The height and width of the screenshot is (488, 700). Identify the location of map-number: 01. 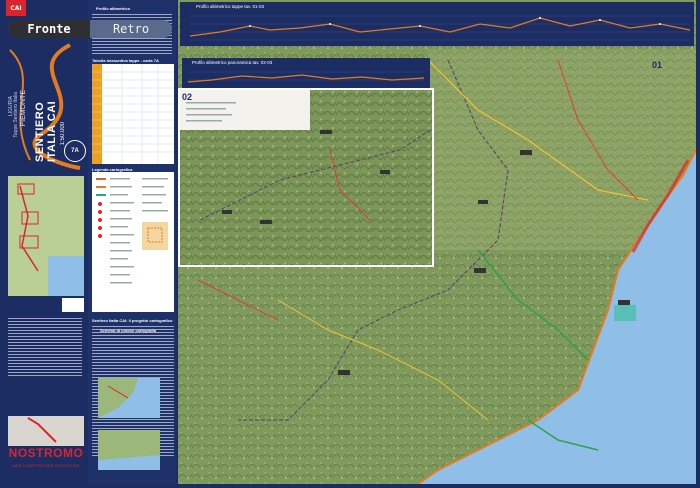
(657, 65).